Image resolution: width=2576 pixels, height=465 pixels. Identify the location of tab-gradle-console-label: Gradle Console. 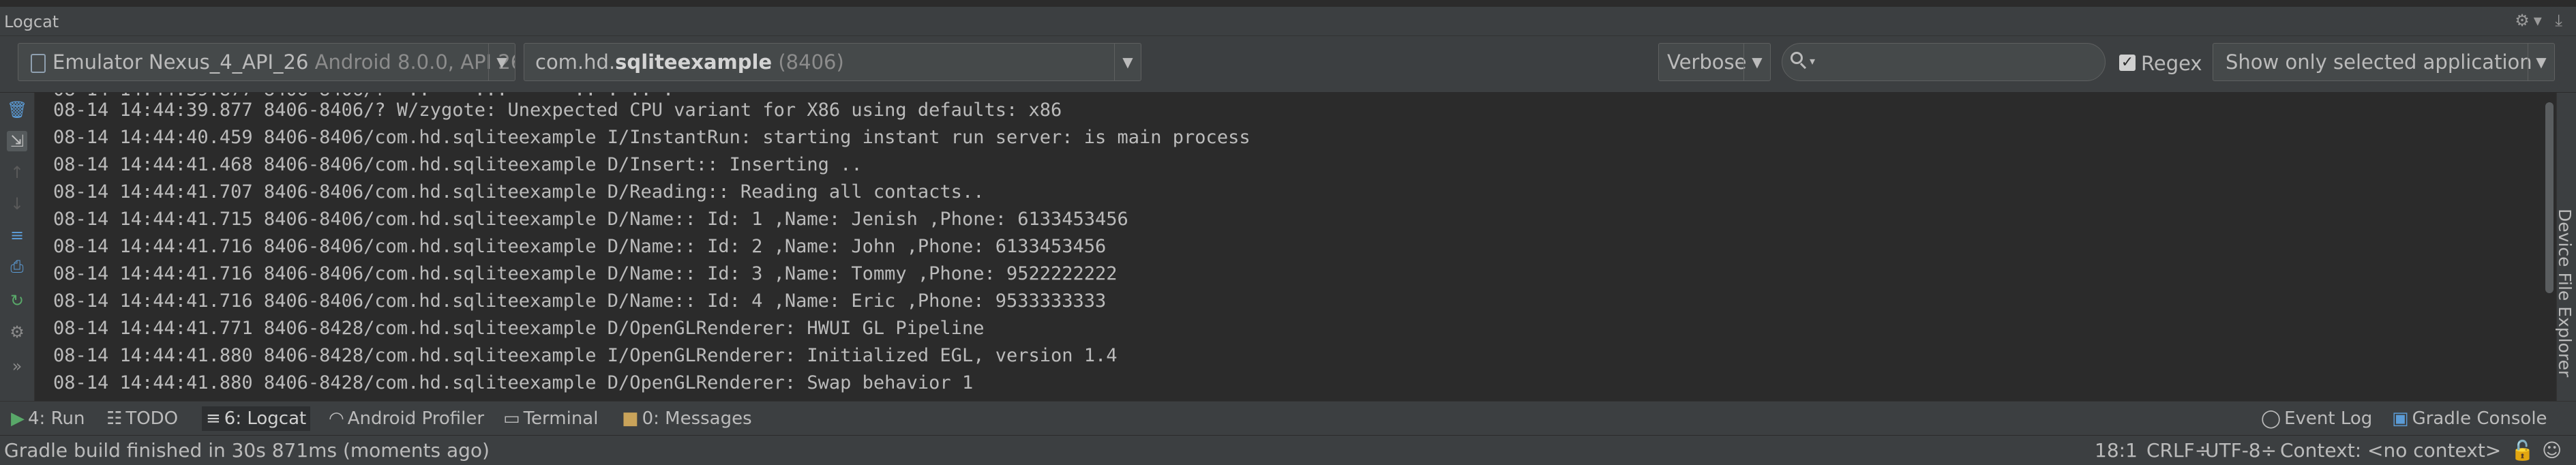
(2479, 418).